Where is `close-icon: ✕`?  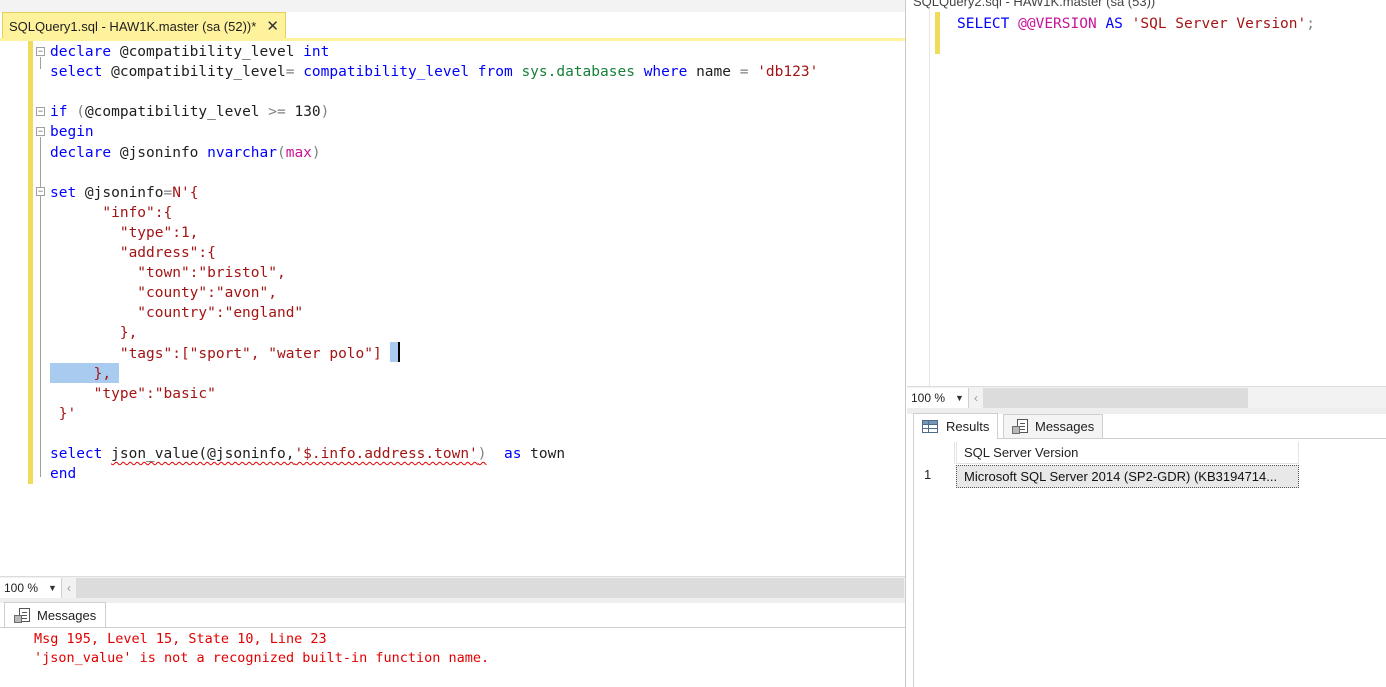 close-icon: ✕ is located at coordinates (272, 26).